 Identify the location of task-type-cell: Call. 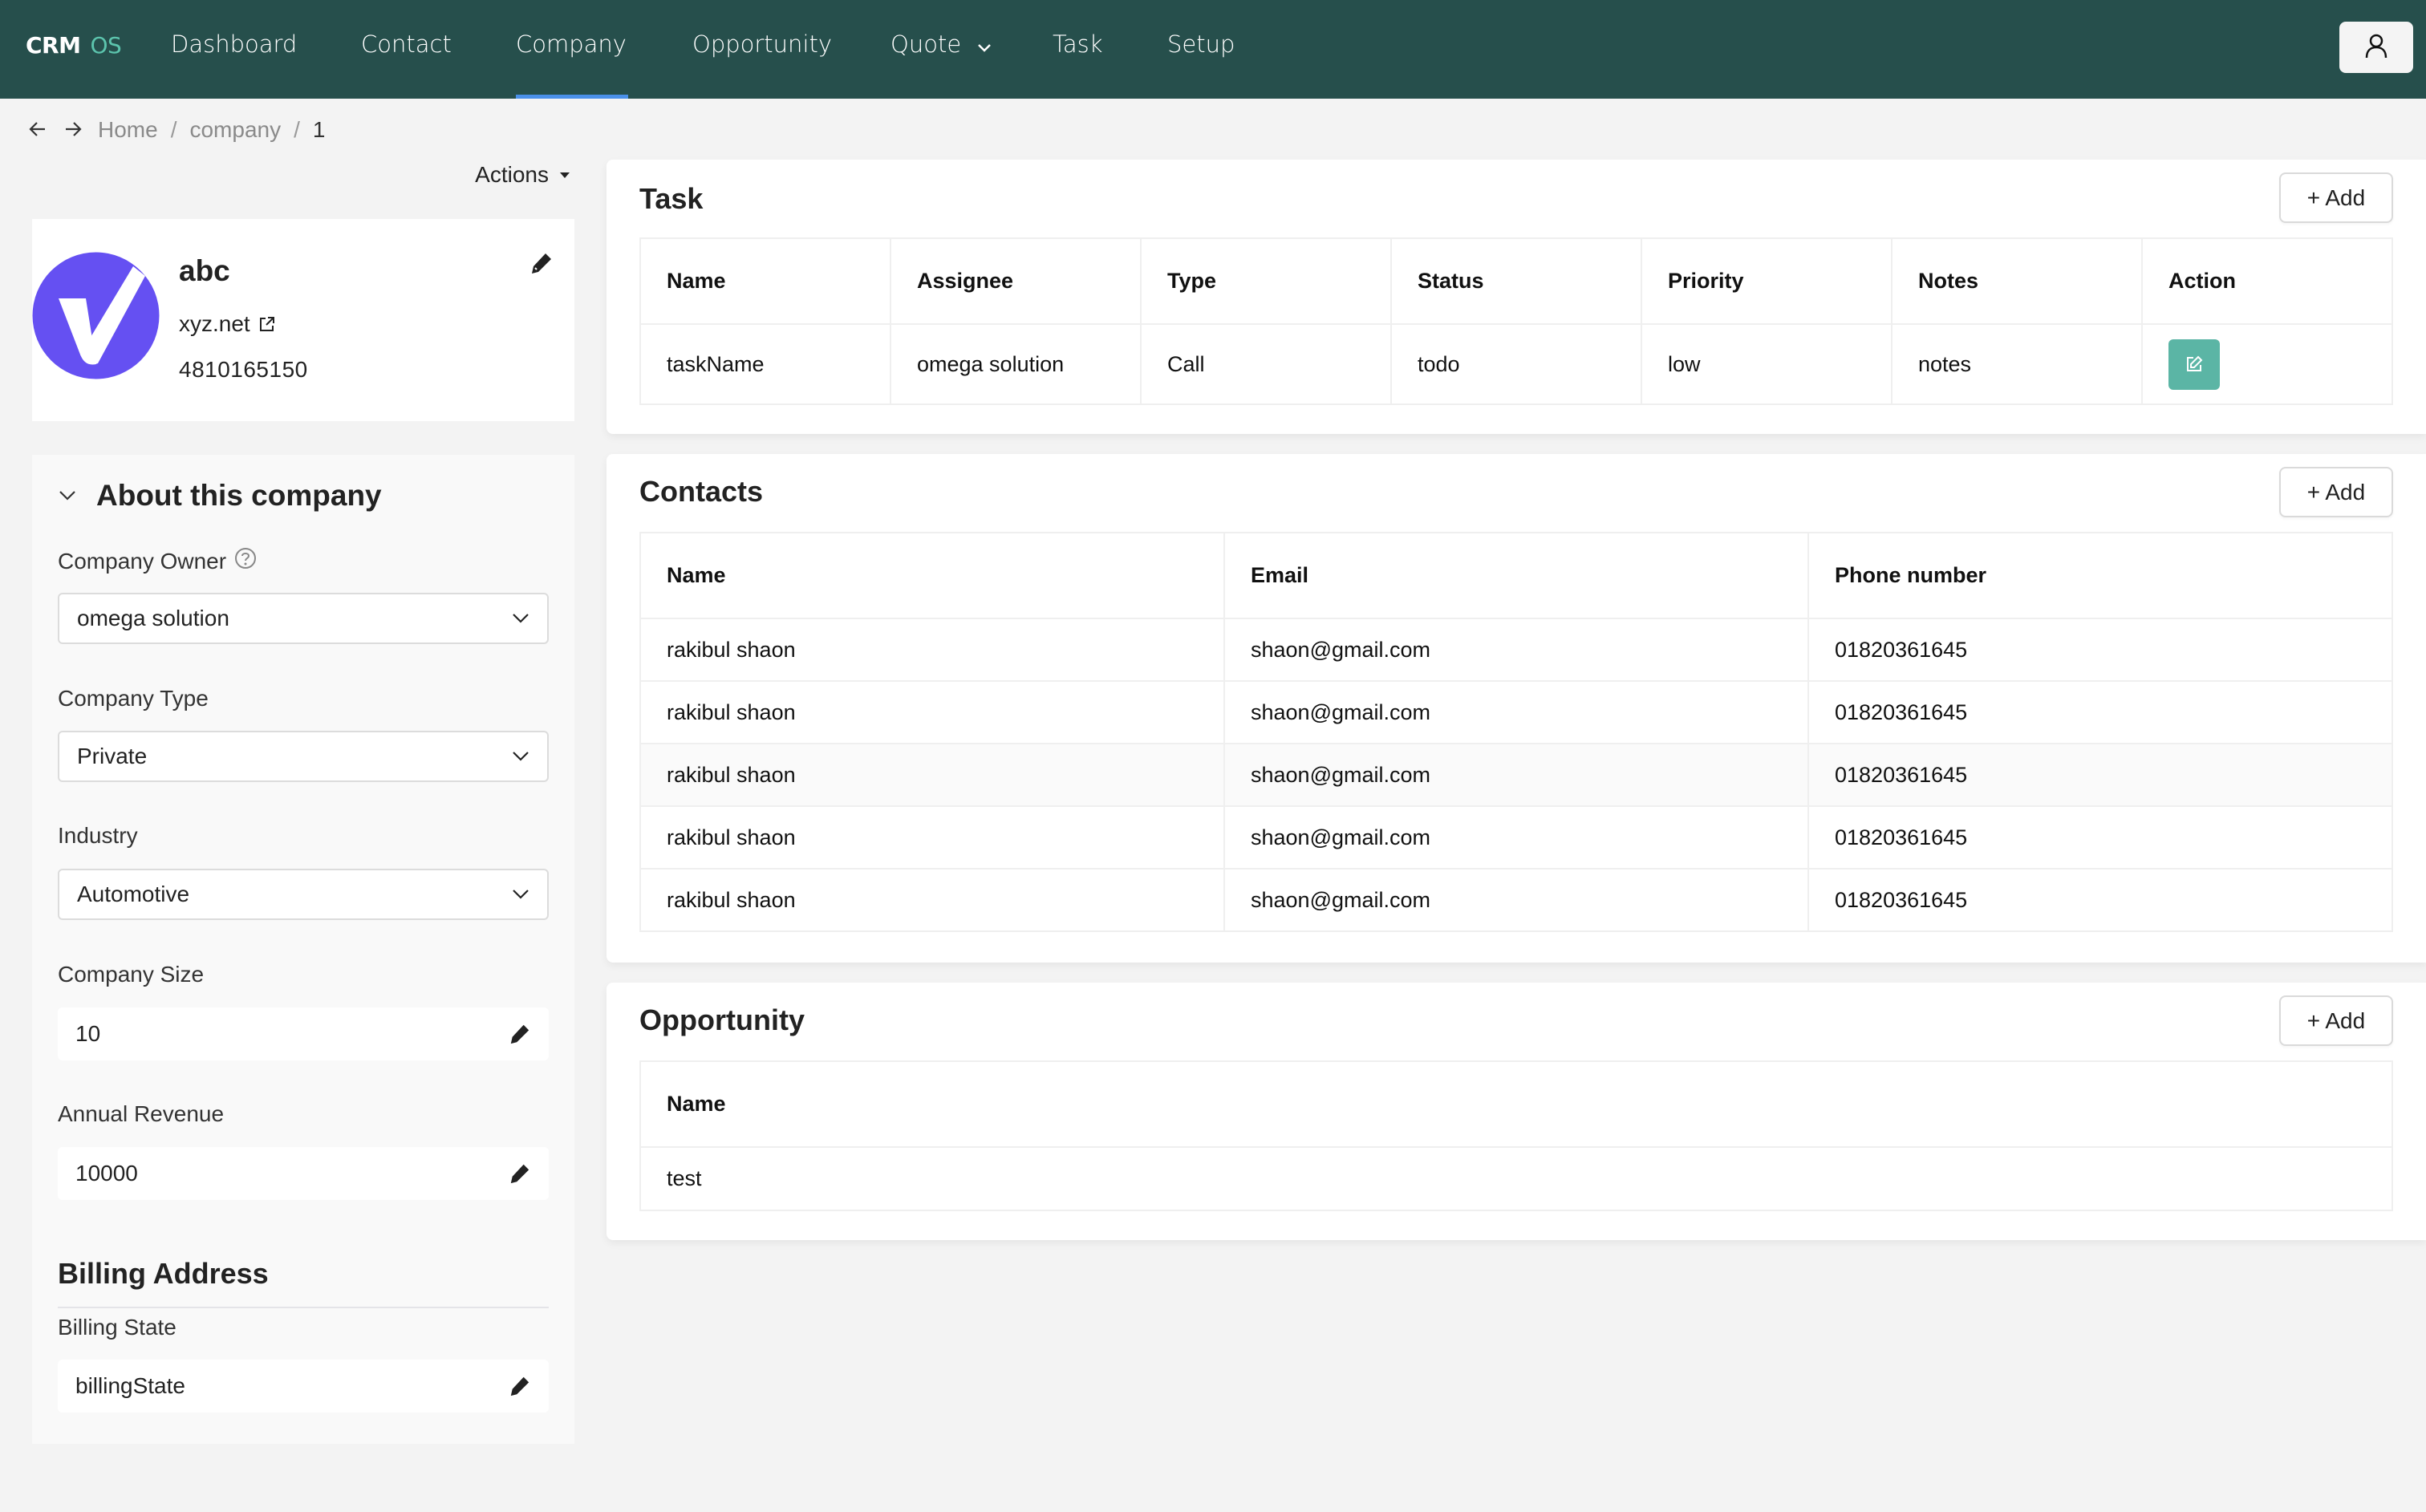
(1266, 364).